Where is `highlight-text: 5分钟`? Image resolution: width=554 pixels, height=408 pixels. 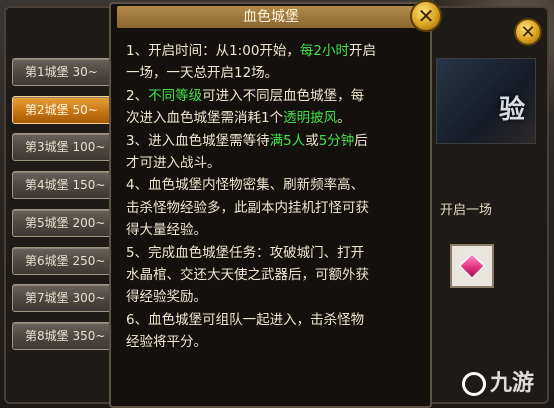
highlight-text: 5分钟 is located at coordinates (336, 140).